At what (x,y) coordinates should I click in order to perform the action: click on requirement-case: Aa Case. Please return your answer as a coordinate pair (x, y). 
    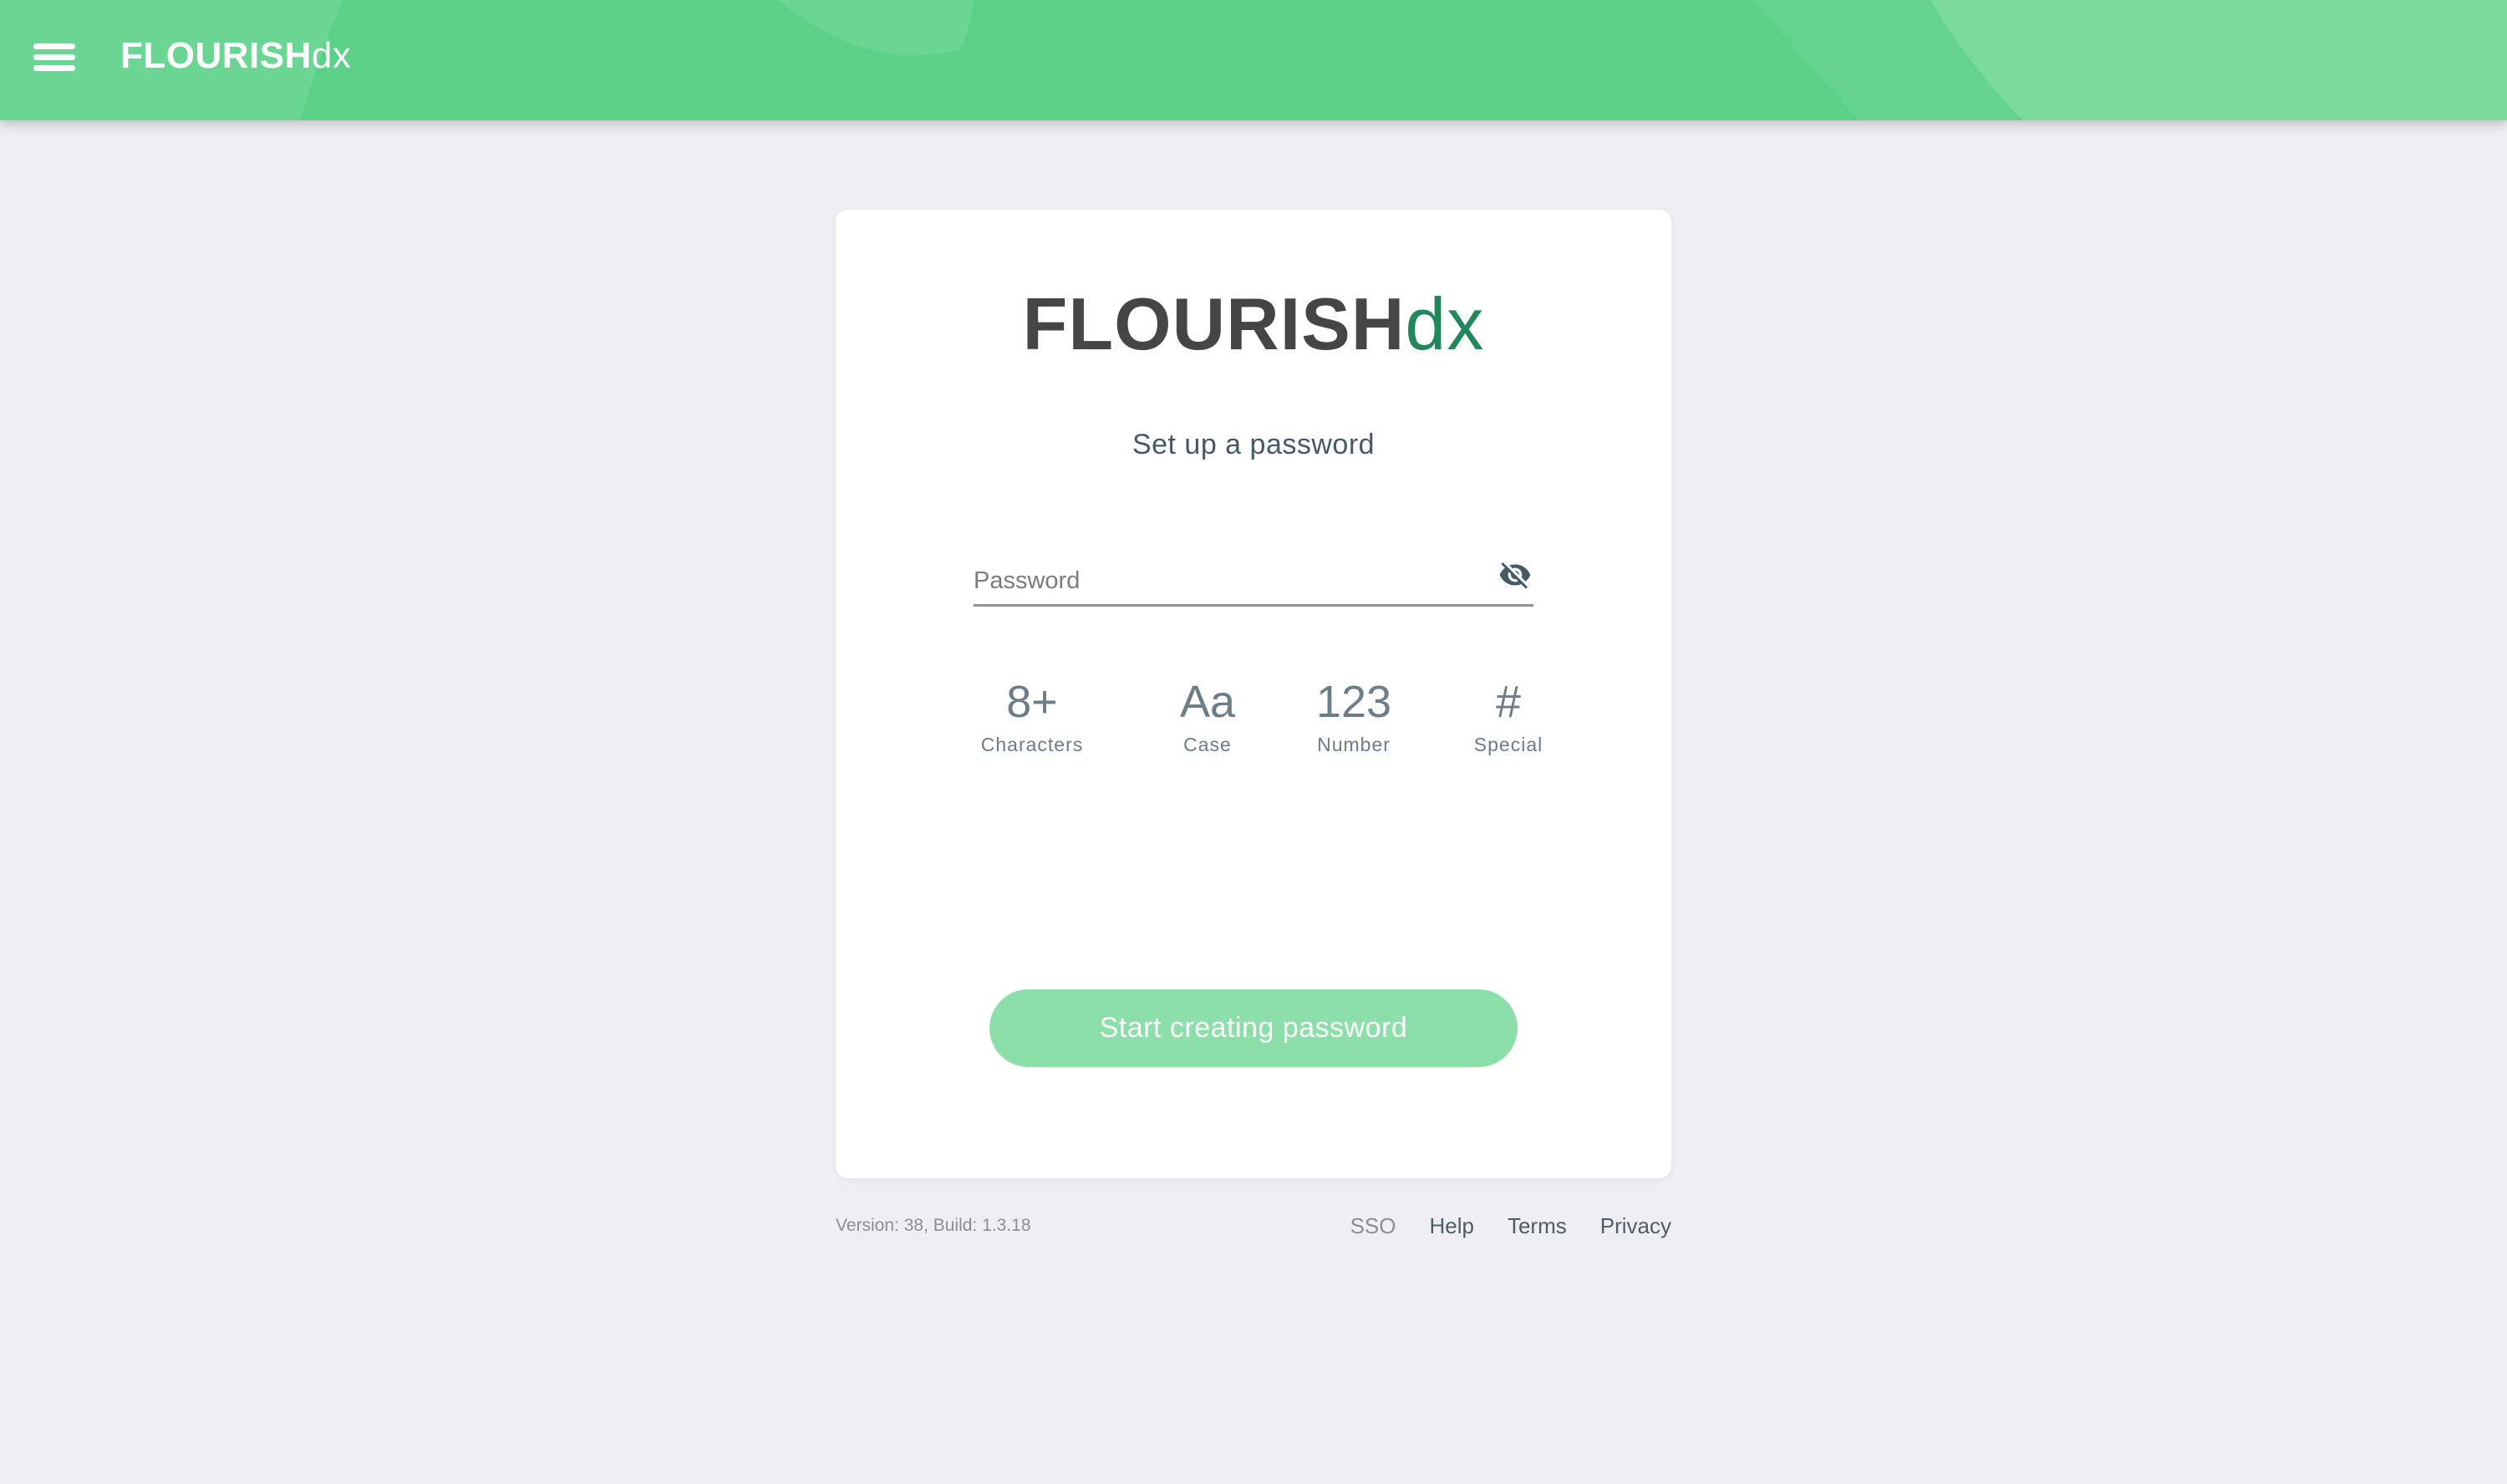
    Looking at the image, I should click on (1207, 716).